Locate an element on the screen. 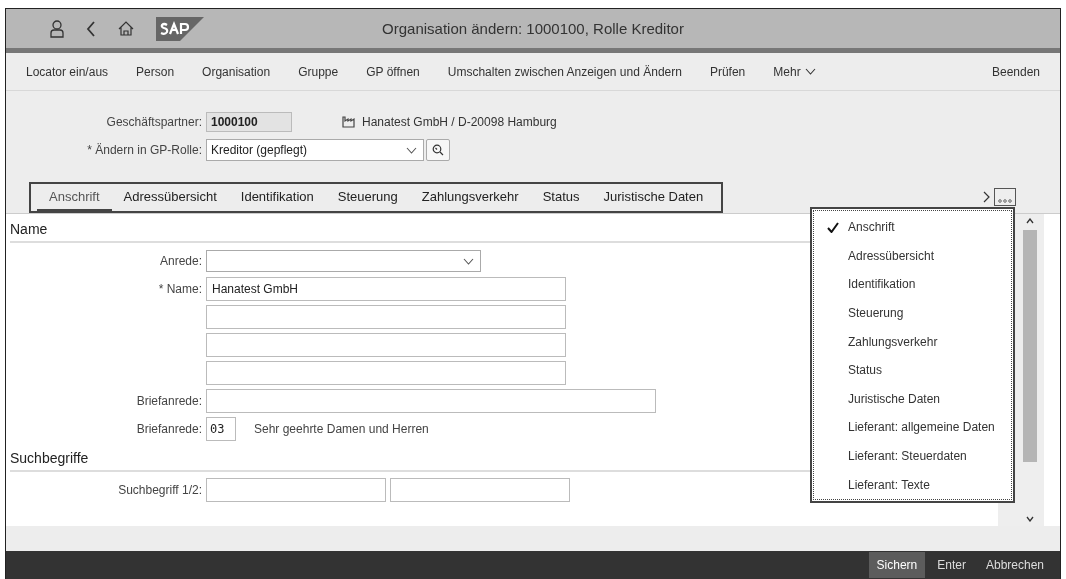 The width and height of the screenshot is (1066, 579). field-label: * Name: is located at coordinates (180, 289).